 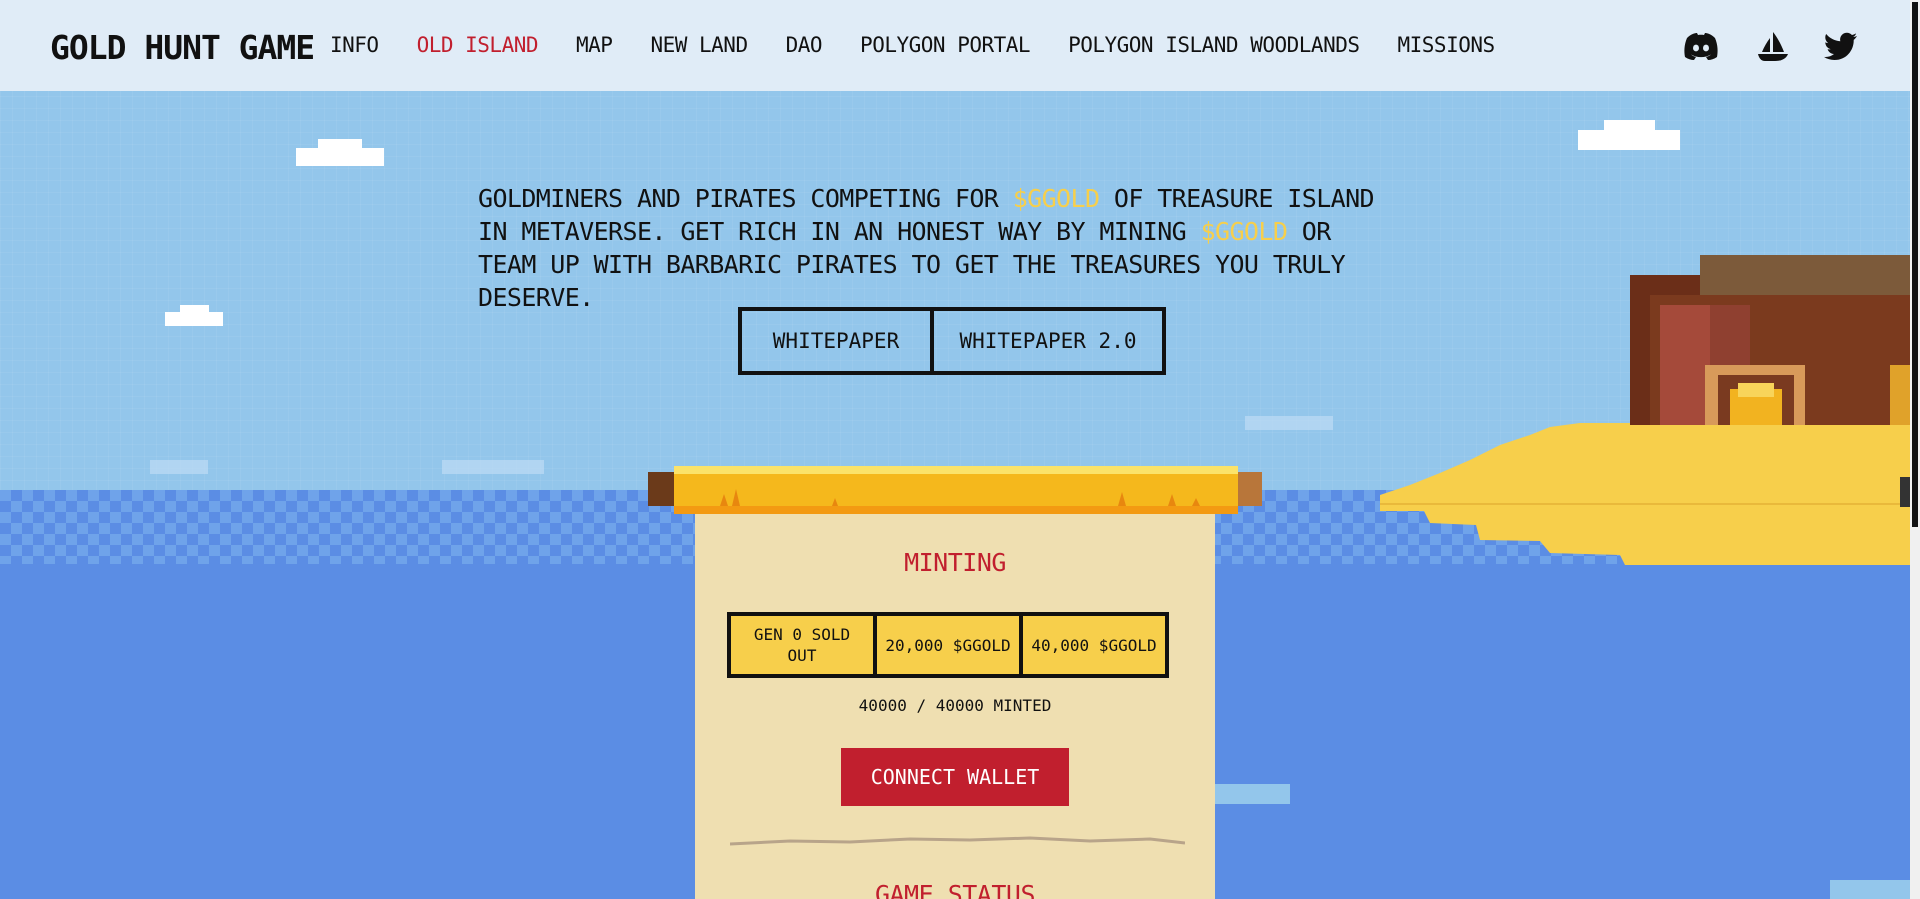 I want to click on minting-title: MINTING, so click(x=955, y=562).